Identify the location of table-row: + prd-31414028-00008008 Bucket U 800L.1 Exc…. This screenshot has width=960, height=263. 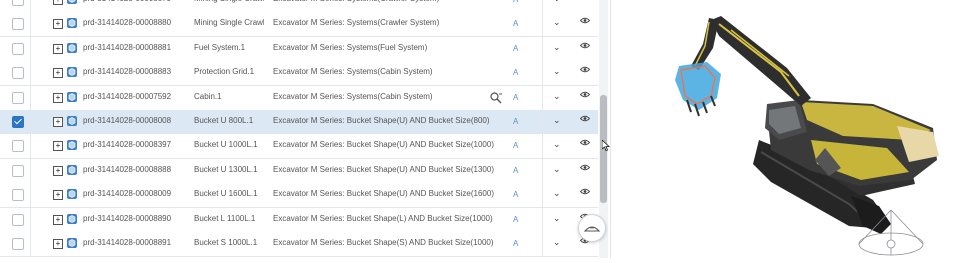
(299, 122).